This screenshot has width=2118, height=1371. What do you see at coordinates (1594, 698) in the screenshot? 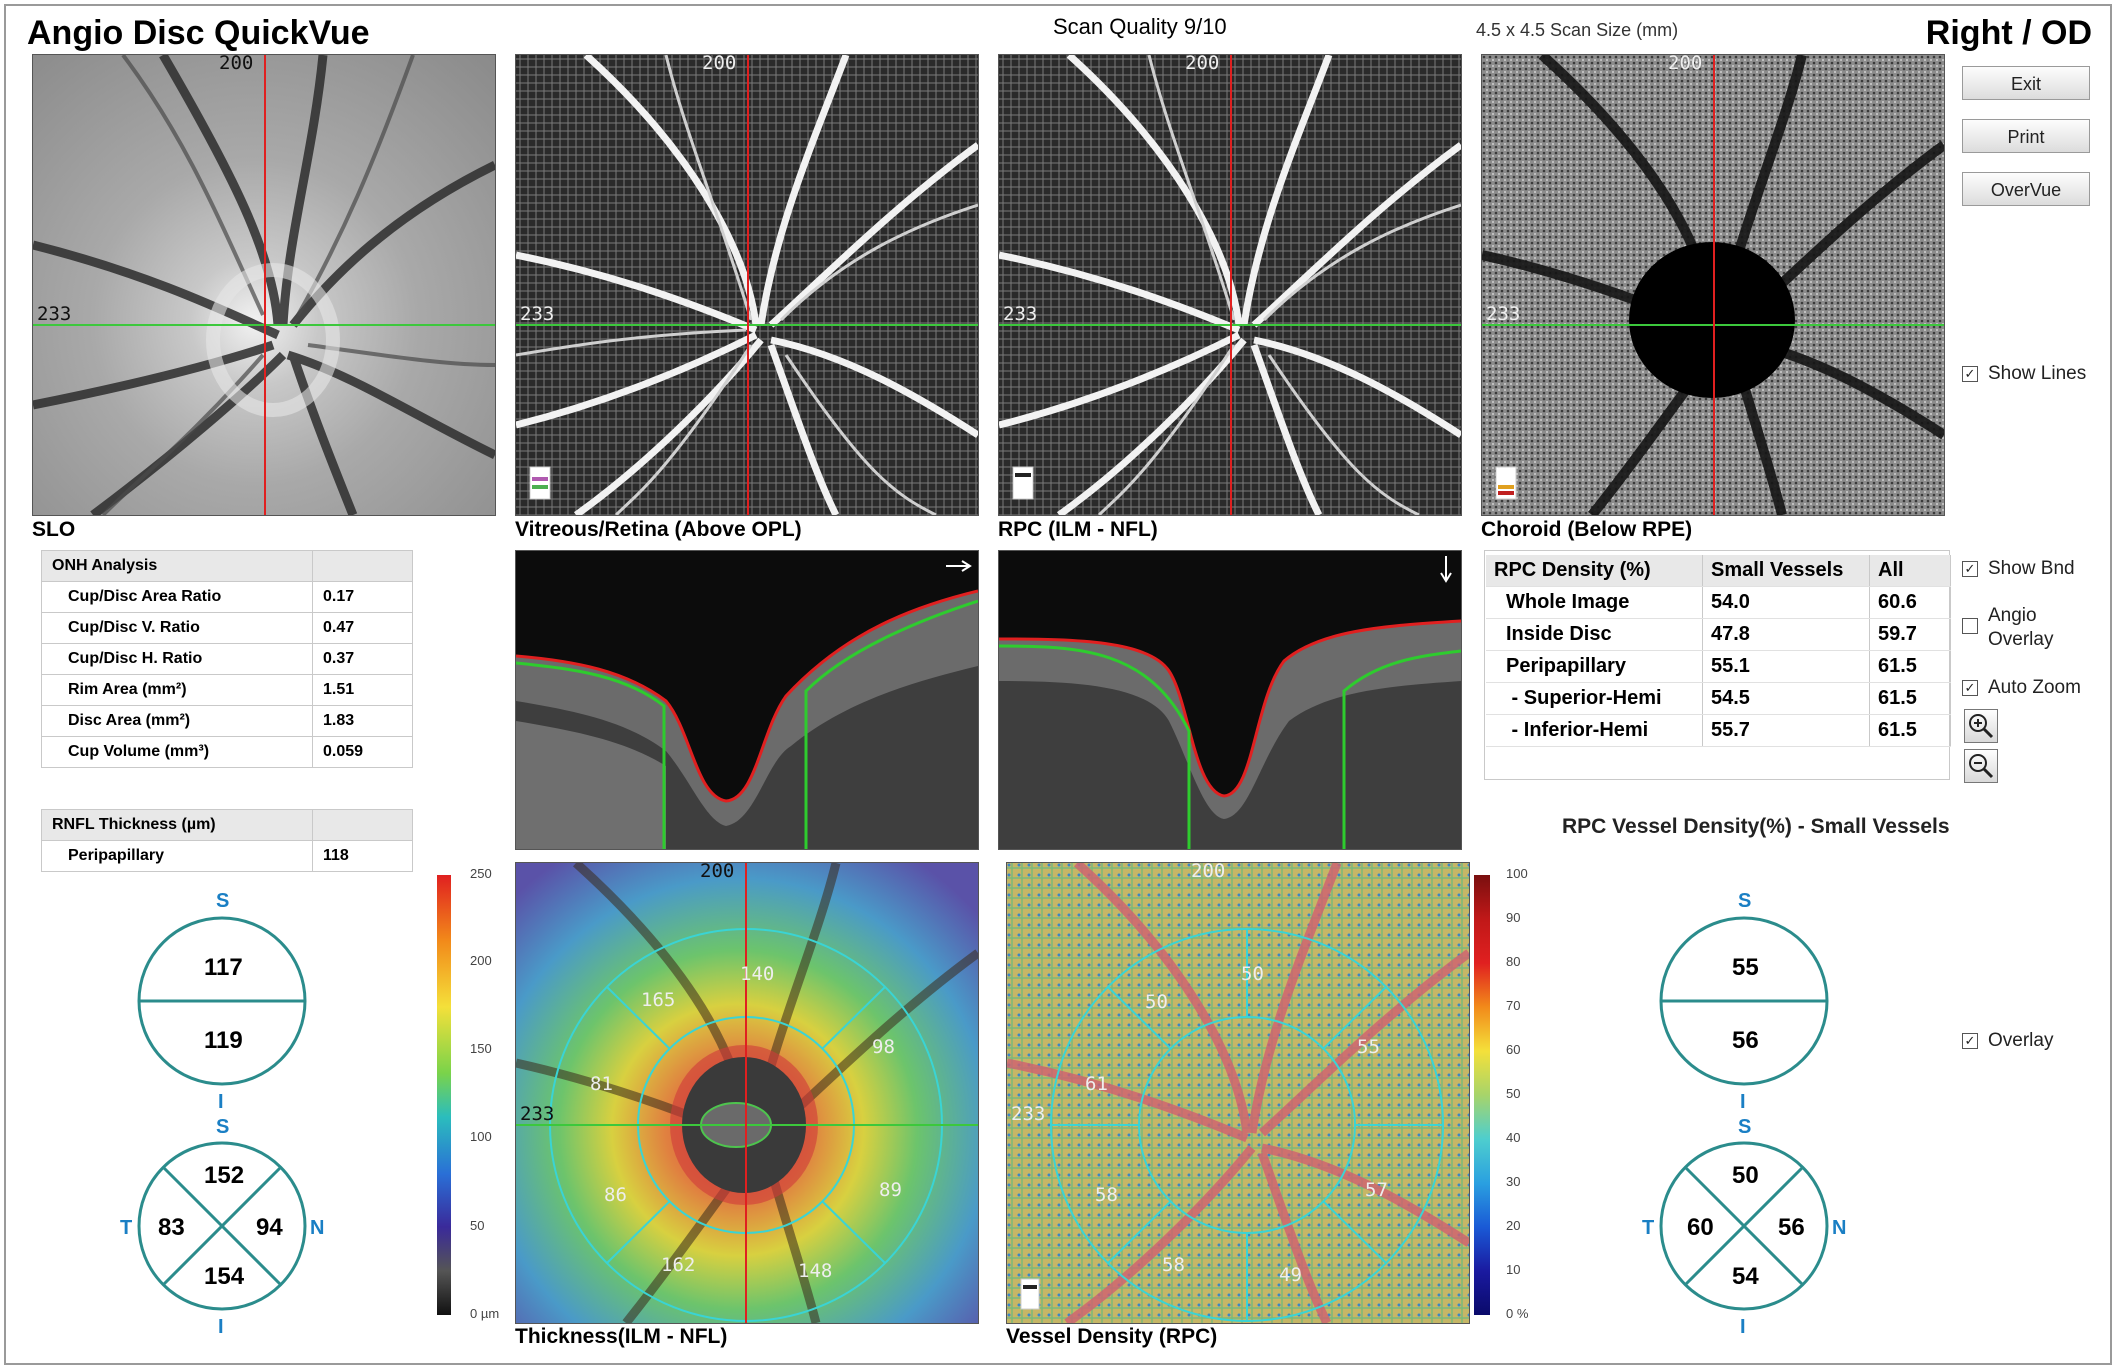
I see `rpc-row-label: - Superior-Hemi` at bounding box center [1594, 698].